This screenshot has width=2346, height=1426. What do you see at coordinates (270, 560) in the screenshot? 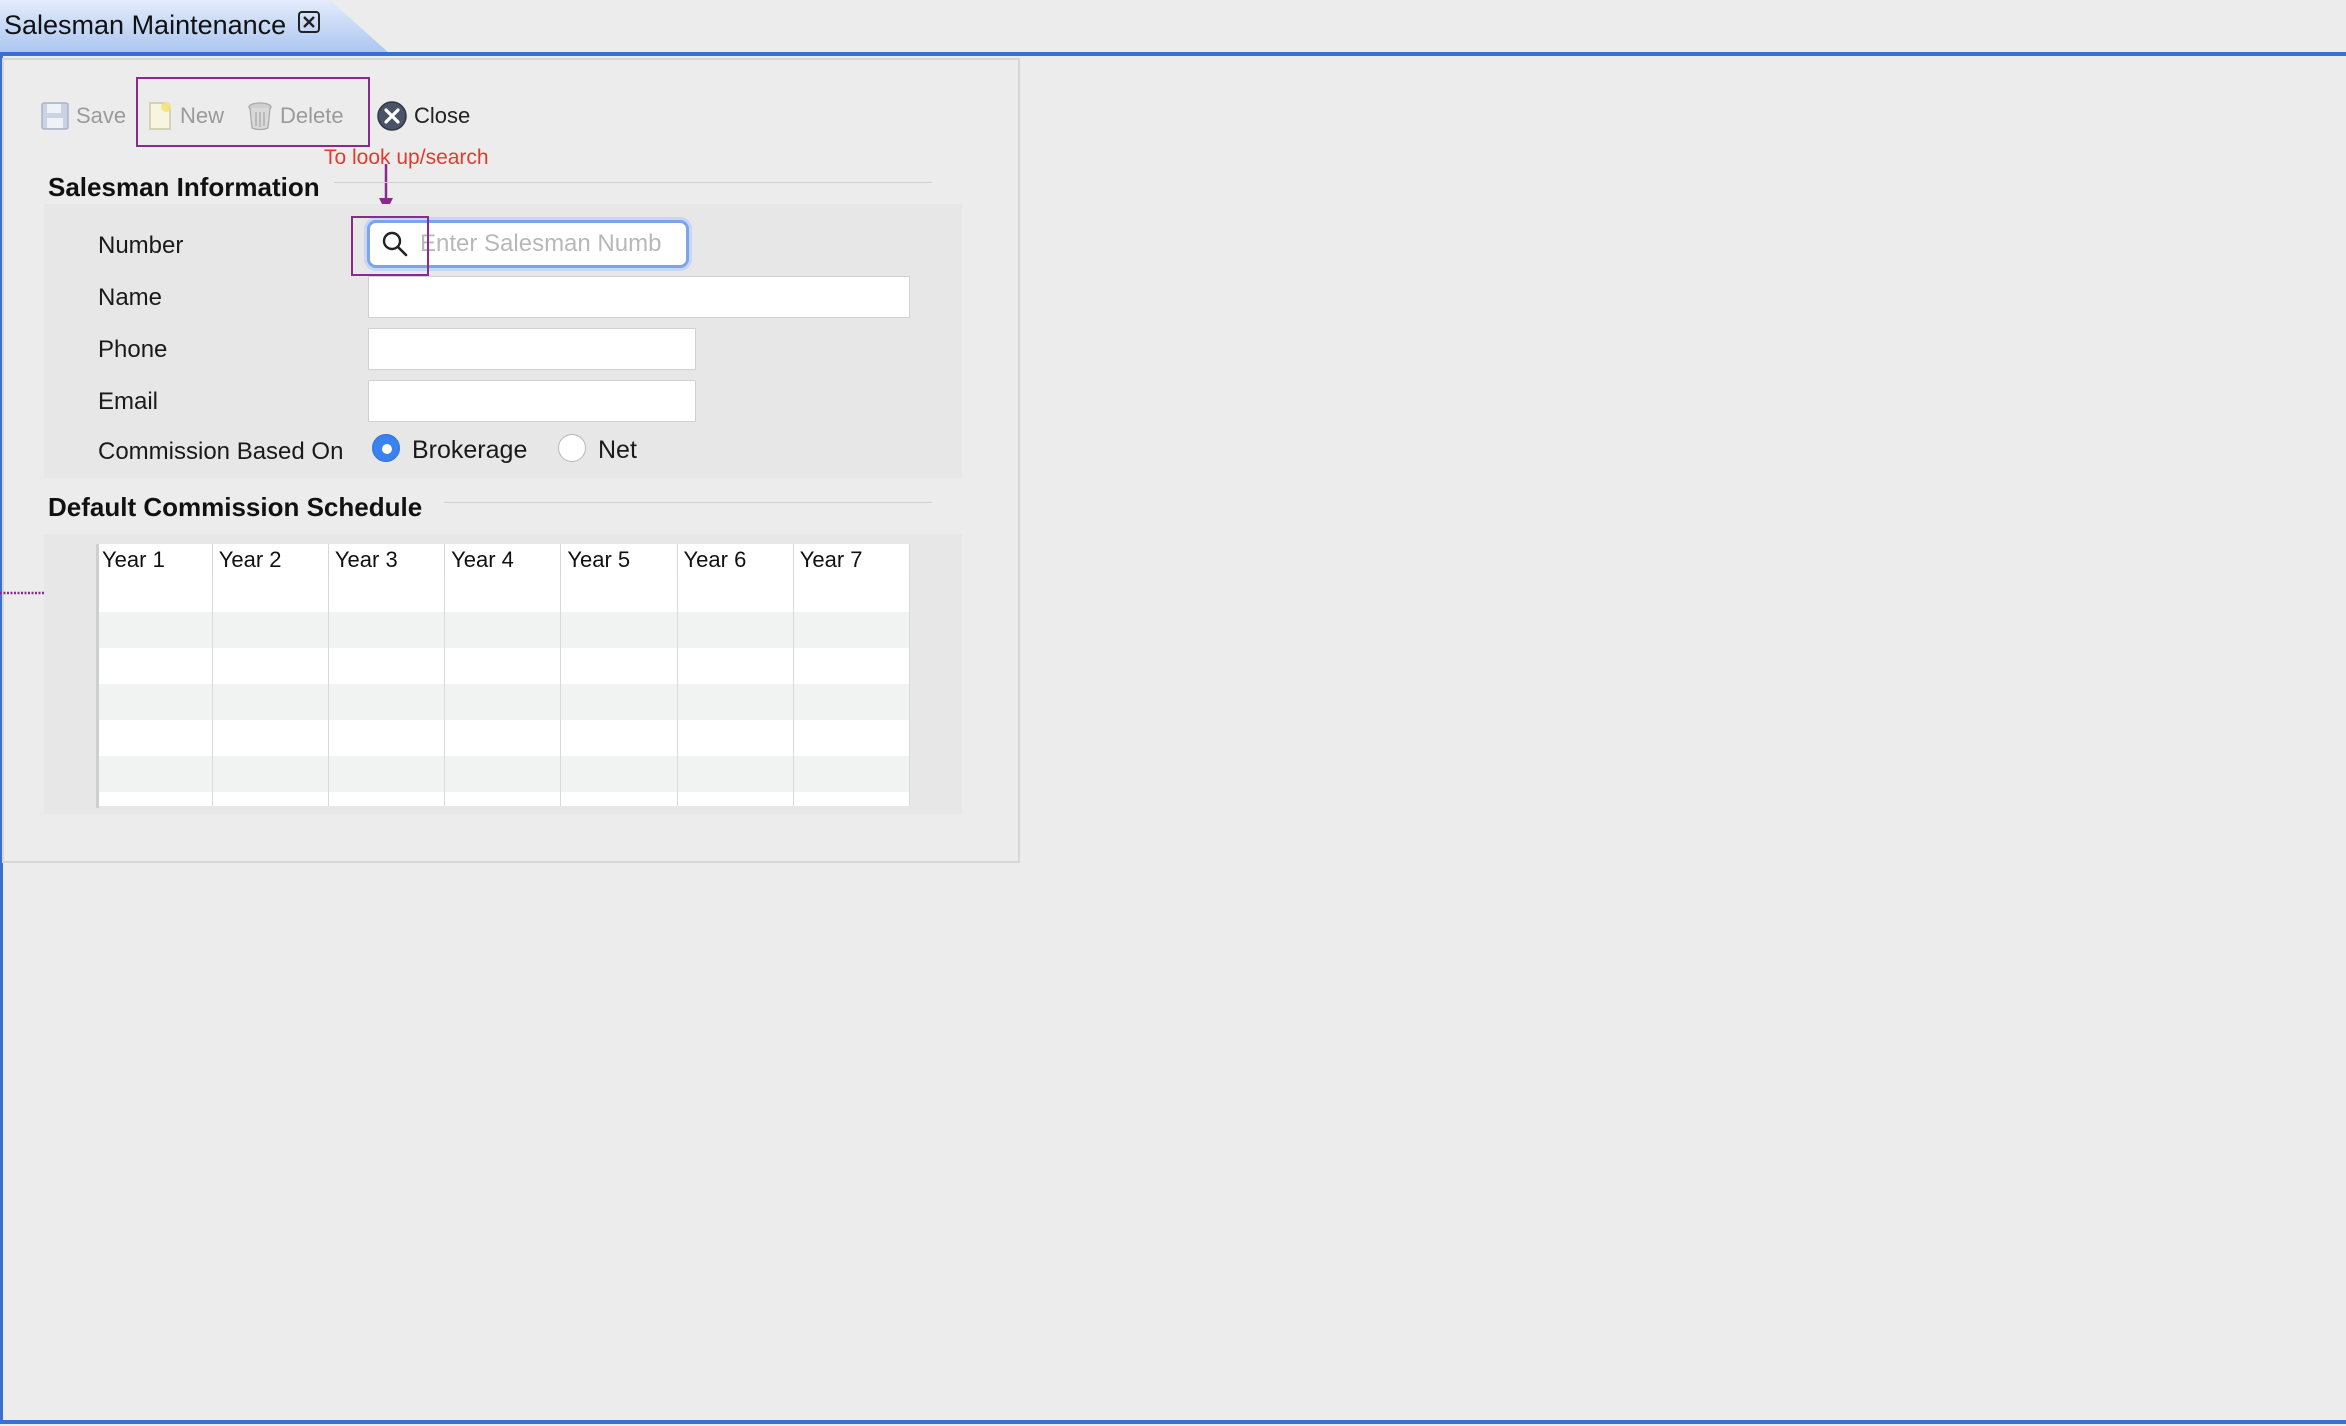
I see `column-header-year-2: Year 2` at bounding box center [270, 560].